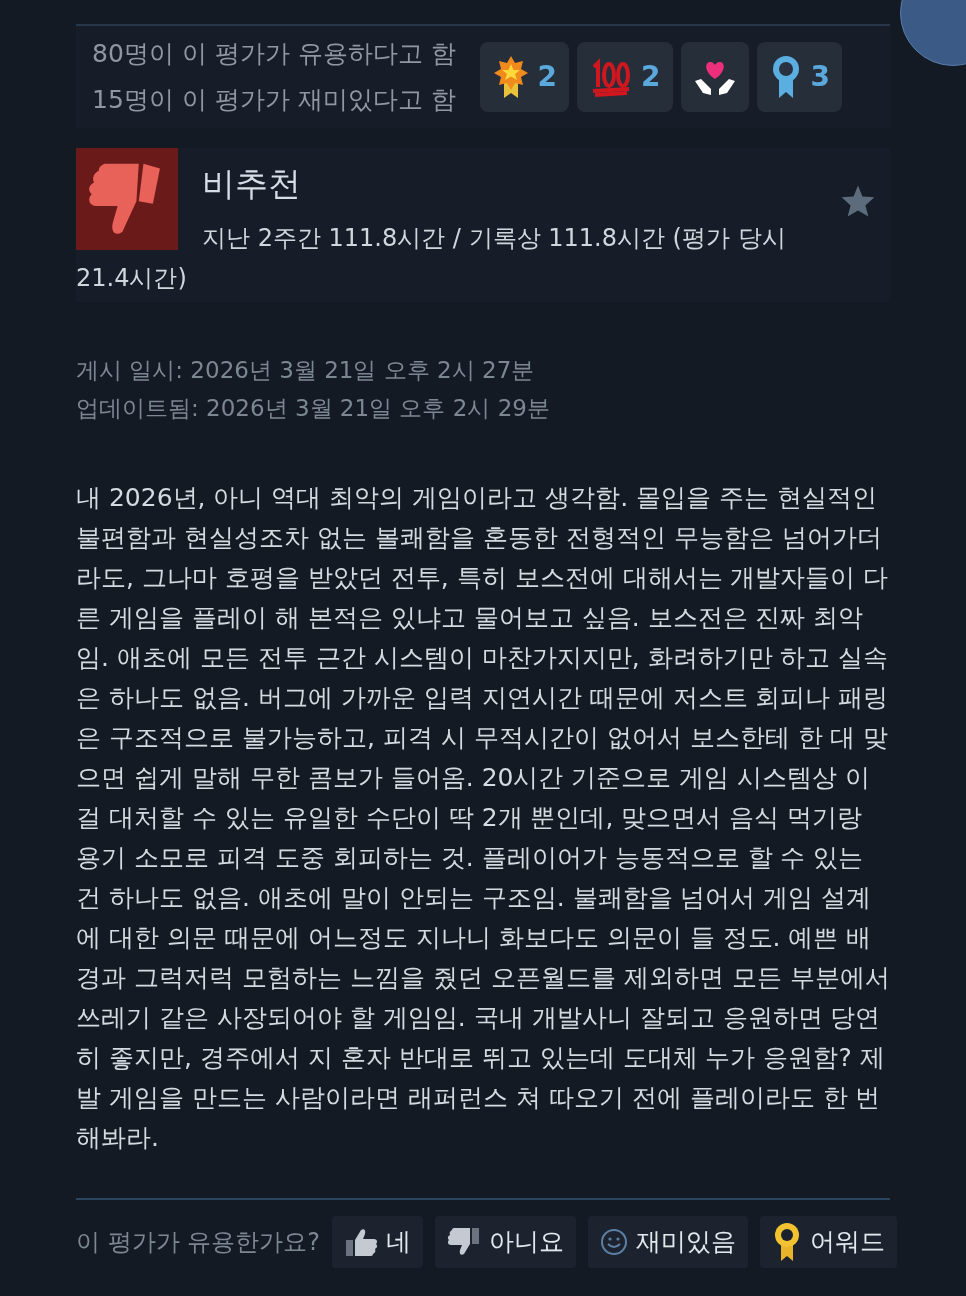 The image size is (966, 1296). Describe the element at coordinates (799, 77) in the screenshot. I see `award-badge: 3` at that location.